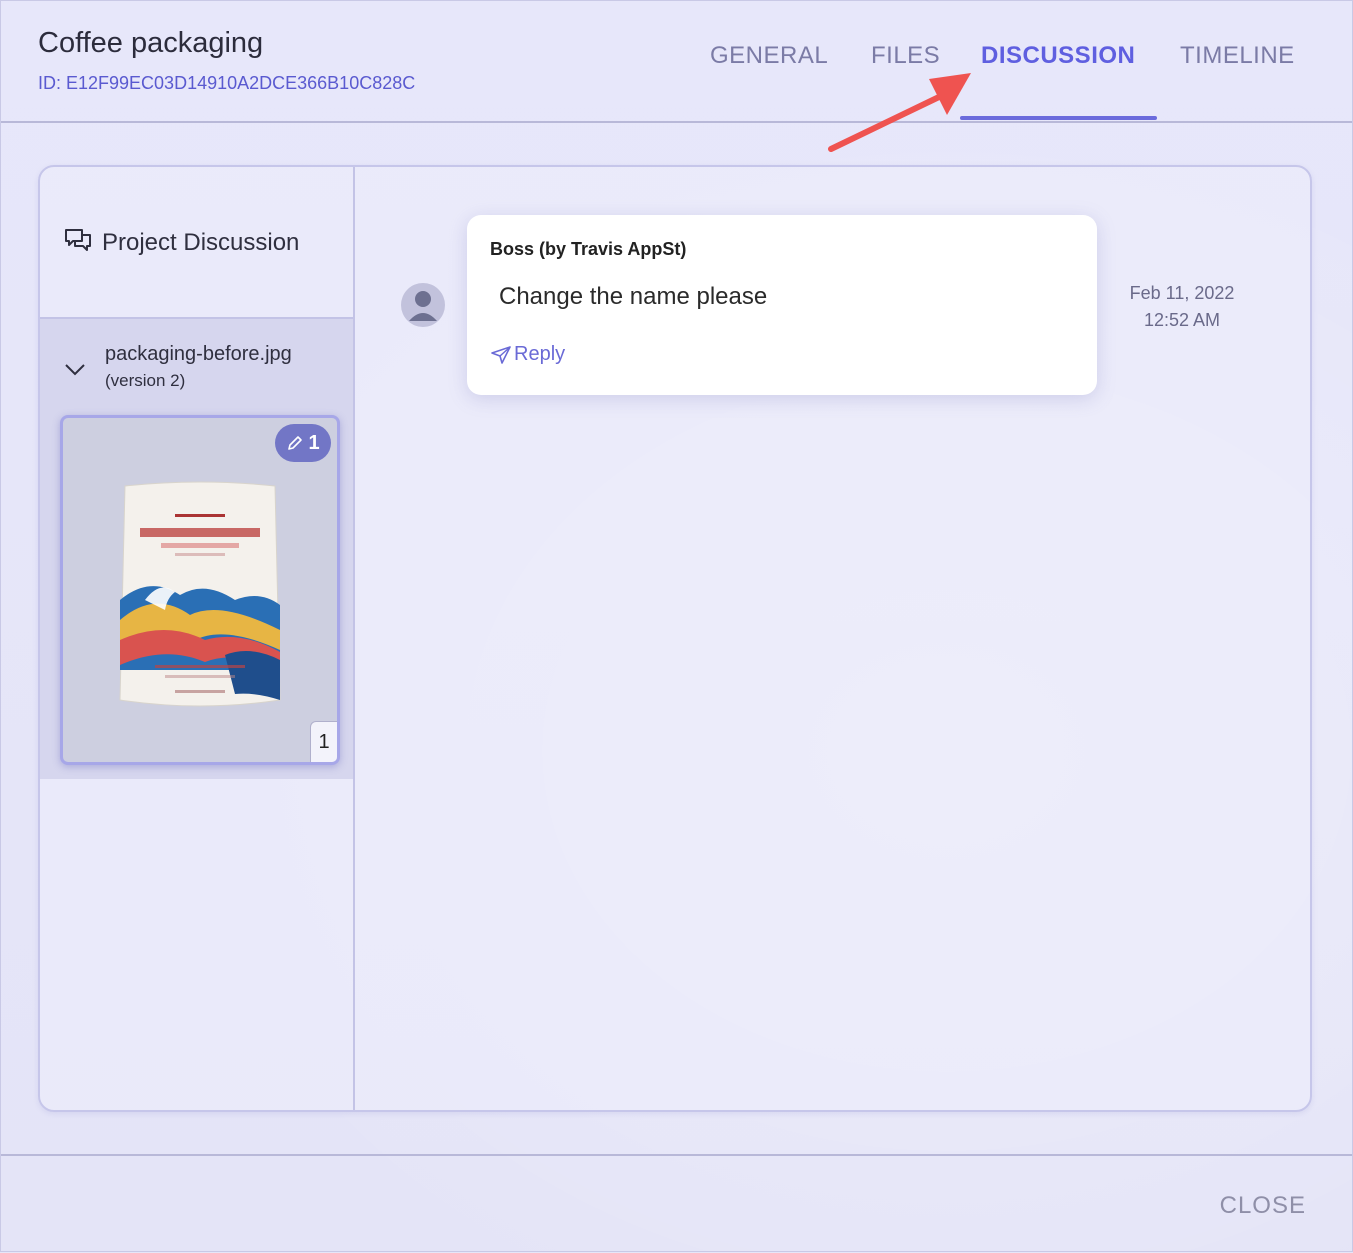 This screenshot has width=1353, height=1253. I want to click on project-discussion-item: Project Discussion, so click(196, 243).